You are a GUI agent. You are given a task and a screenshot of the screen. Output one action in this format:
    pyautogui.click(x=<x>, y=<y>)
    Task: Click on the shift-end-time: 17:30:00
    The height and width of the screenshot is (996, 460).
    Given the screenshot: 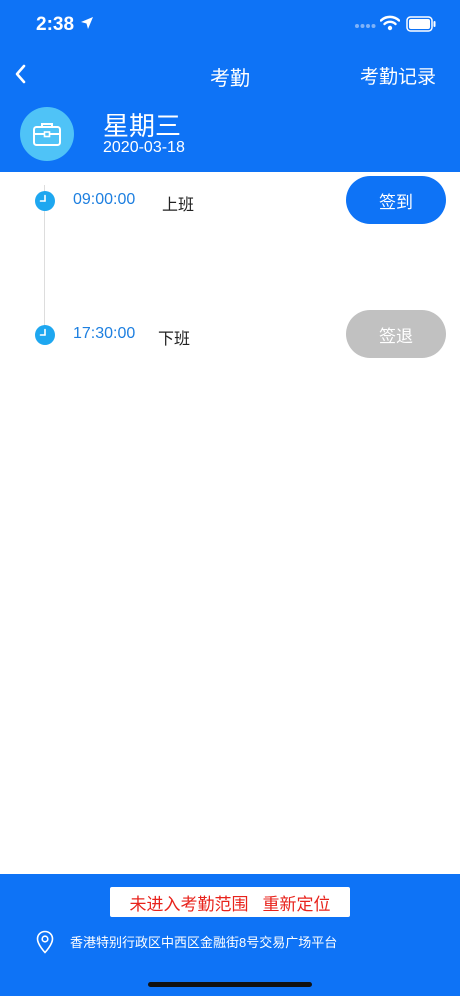 What is the action you would take?
    pyautogui.click(x=104, y=333)
    